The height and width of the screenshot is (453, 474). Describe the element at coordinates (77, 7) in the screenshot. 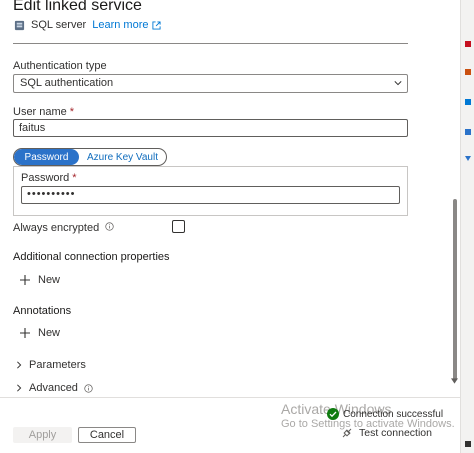

I see `page-title: Edit linked service` at that location.